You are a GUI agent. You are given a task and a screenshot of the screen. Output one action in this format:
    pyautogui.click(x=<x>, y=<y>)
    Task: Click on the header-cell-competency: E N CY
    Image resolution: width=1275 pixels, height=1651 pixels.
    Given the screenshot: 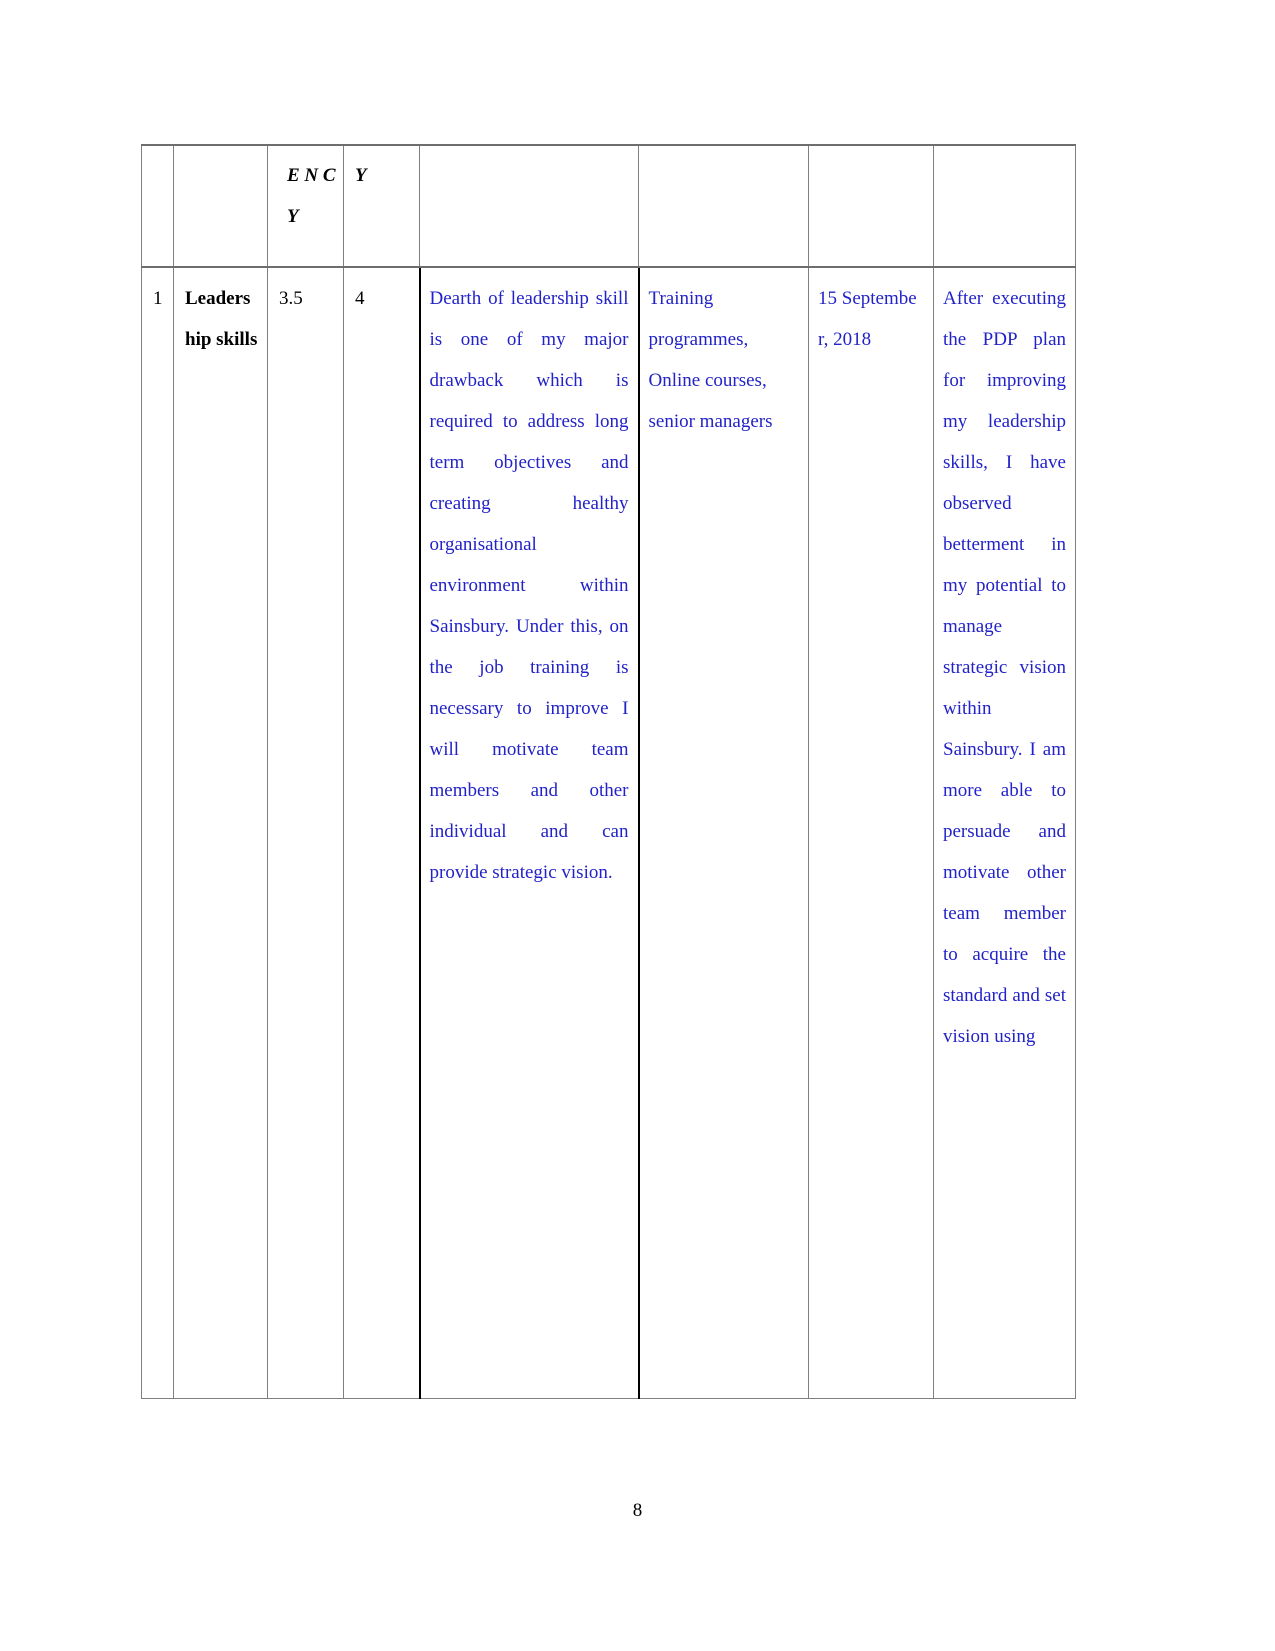 What is the action you would take?
    pyautogui.click(x=305, y=206)
    